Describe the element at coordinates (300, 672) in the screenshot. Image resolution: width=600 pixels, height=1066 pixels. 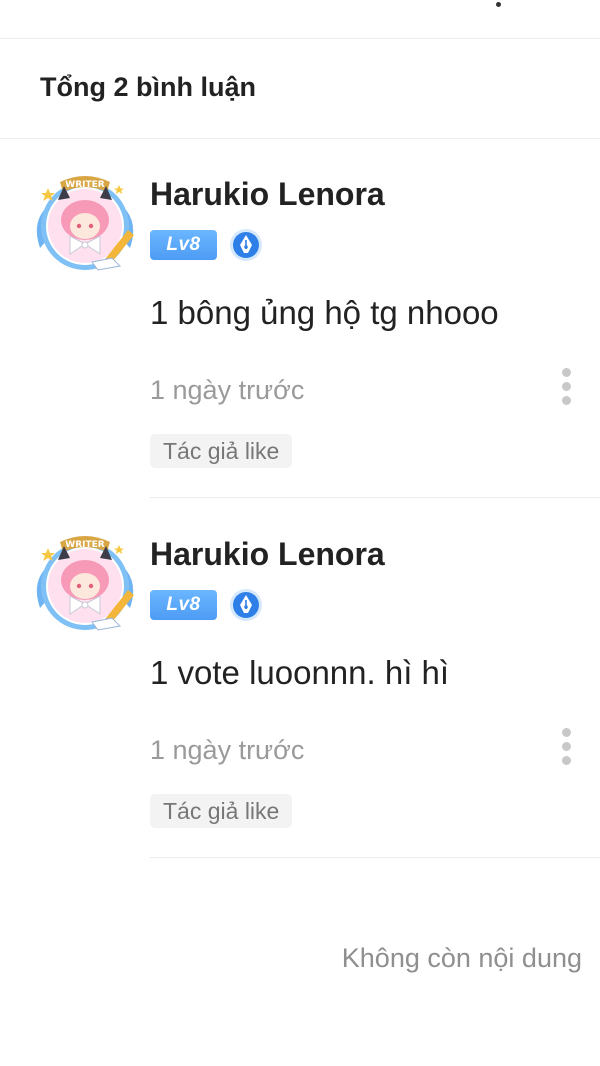
I see `comment-body: 1 vote luoonnn. hì hì` at that location.